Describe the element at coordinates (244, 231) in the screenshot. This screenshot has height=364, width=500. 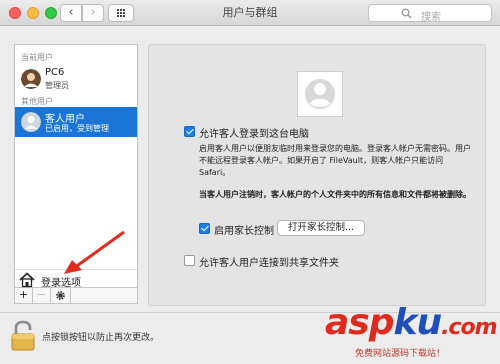
I see `parental-controls-label: 启用家长控制` at that location.